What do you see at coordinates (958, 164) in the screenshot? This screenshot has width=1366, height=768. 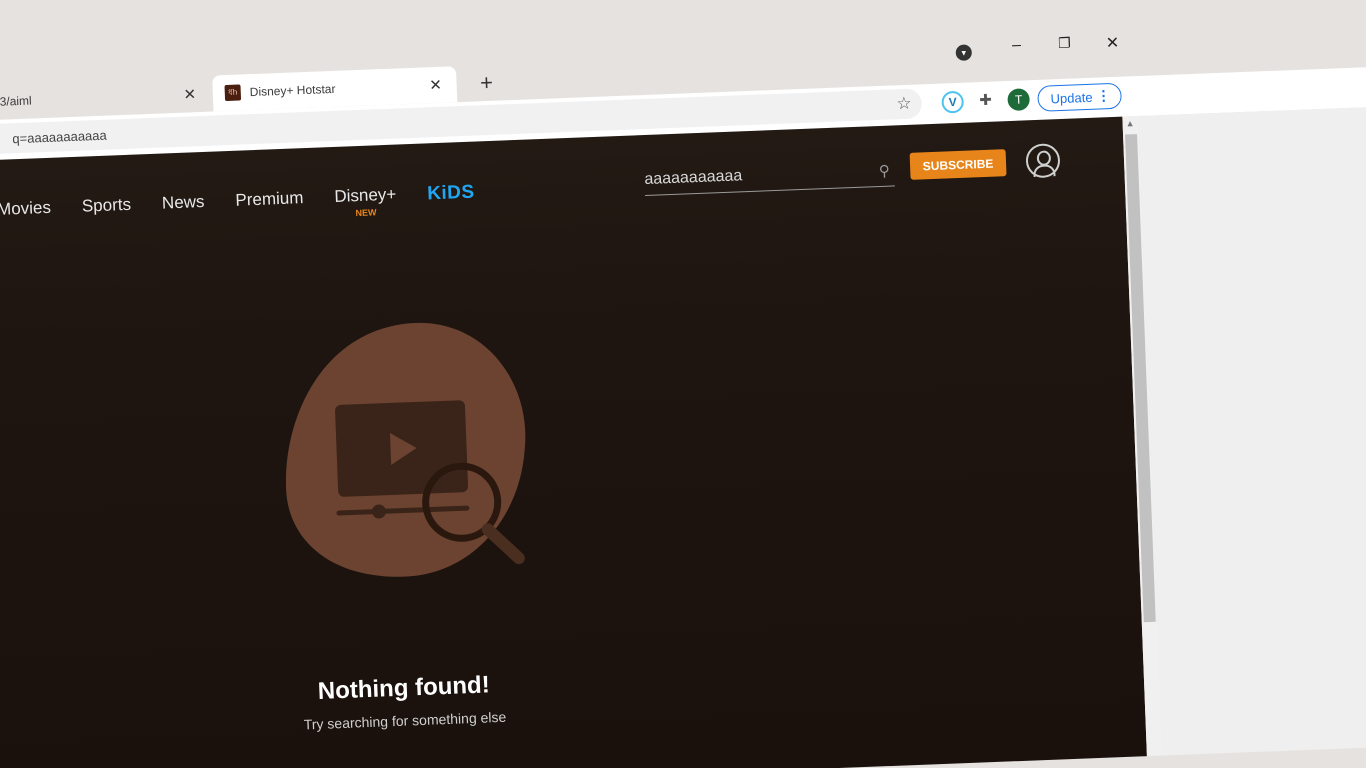 I see `subscribe-button: SUBSCRIBE` at bounding box center [958, 164].